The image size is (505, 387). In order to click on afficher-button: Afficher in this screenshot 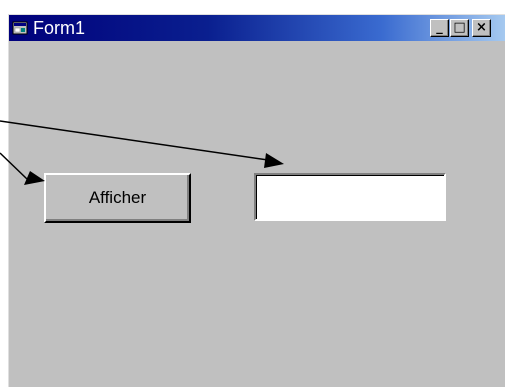, I will do `click(117, 198)`.